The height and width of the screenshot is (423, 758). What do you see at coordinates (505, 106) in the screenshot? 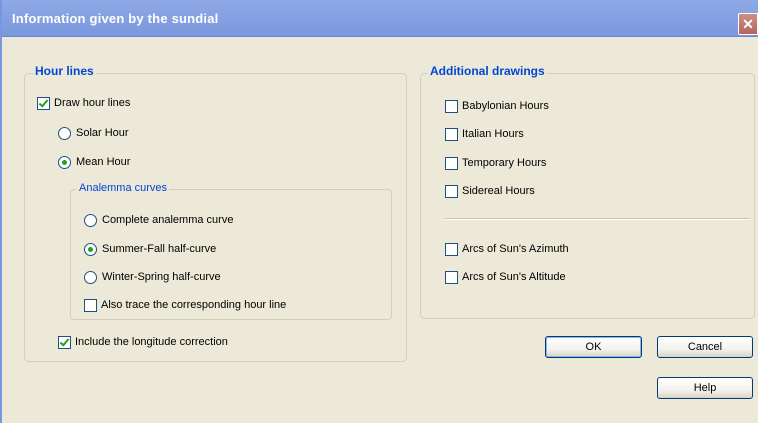
I see `babylonian-hours-label: Babylonian Hours` at bounding box center [505, 106].